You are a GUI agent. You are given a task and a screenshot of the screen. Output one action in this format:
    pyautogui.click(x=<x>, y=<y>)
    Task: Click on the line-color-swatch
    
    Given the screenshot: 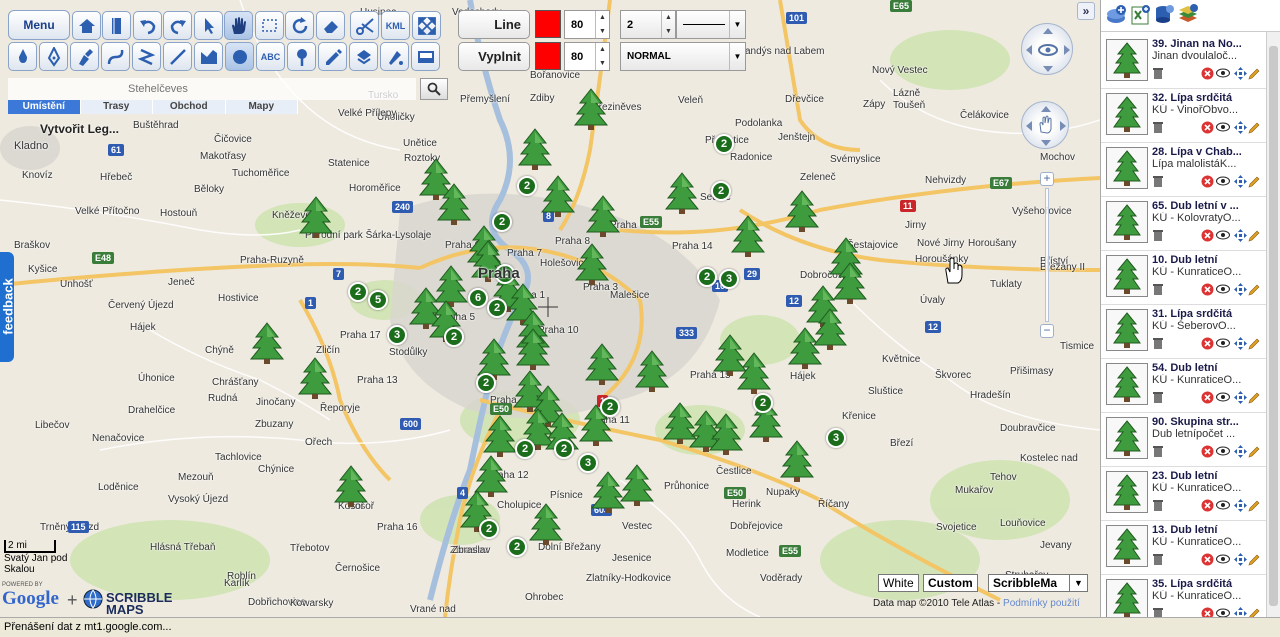 What is the action you would take?
    pyautogui.click(x=548, y=24)
    